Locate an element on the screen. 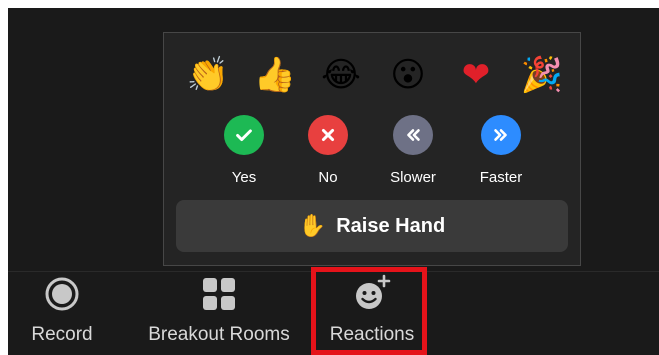 Image resolution: width=659 pixels, height=355 pixels. feedback-faster-label: Faster is located at coordinates (501, 177).